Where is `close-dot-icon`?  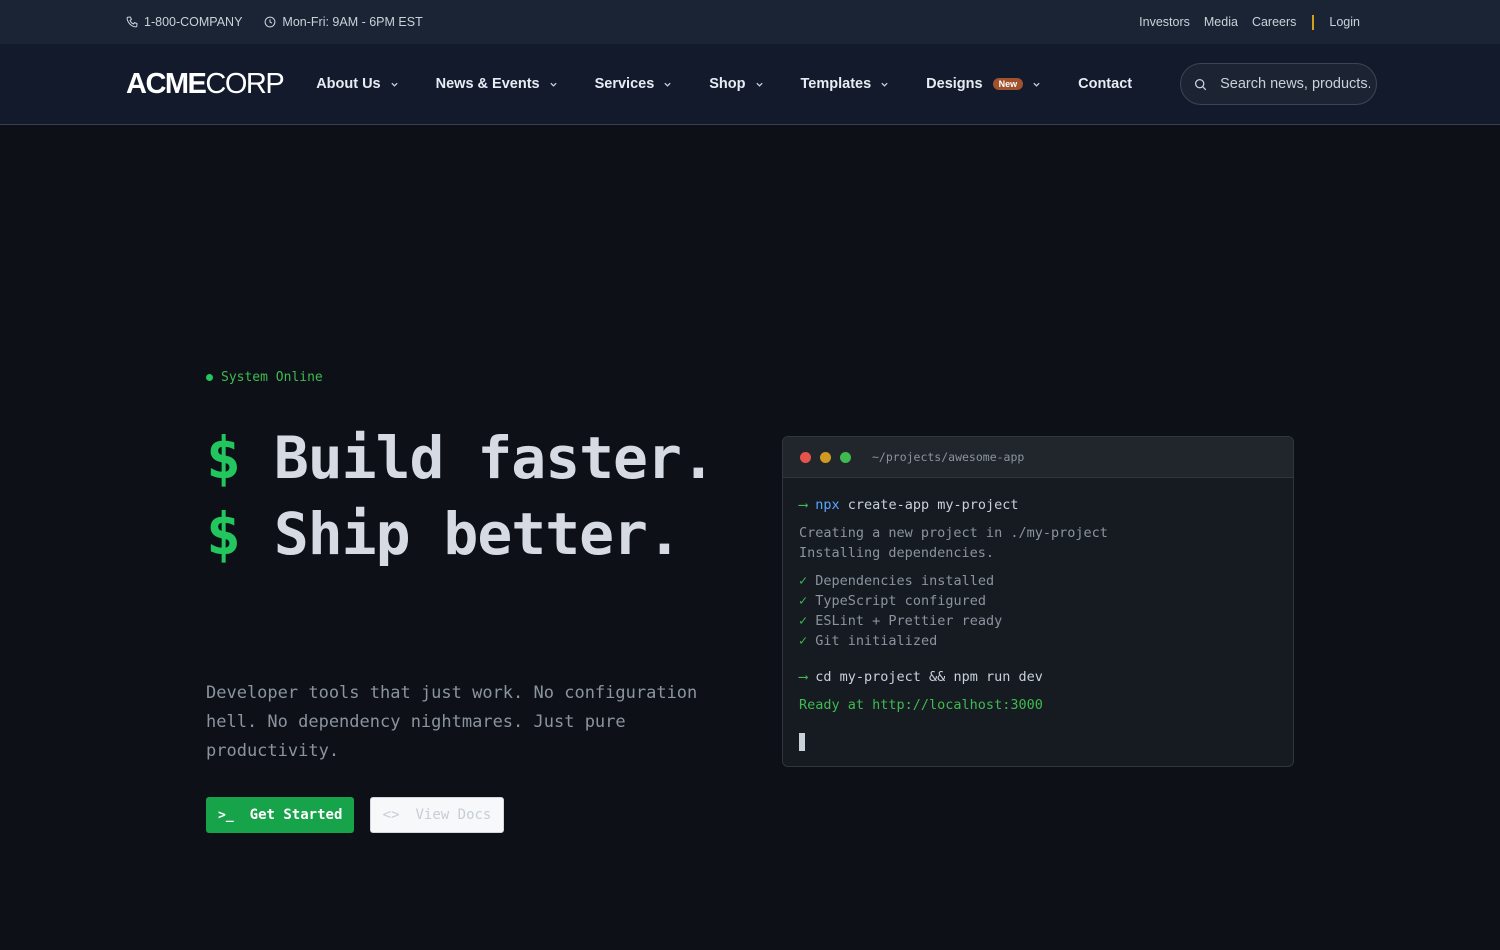
close-dot-icon is located at coordinates (805, 457).